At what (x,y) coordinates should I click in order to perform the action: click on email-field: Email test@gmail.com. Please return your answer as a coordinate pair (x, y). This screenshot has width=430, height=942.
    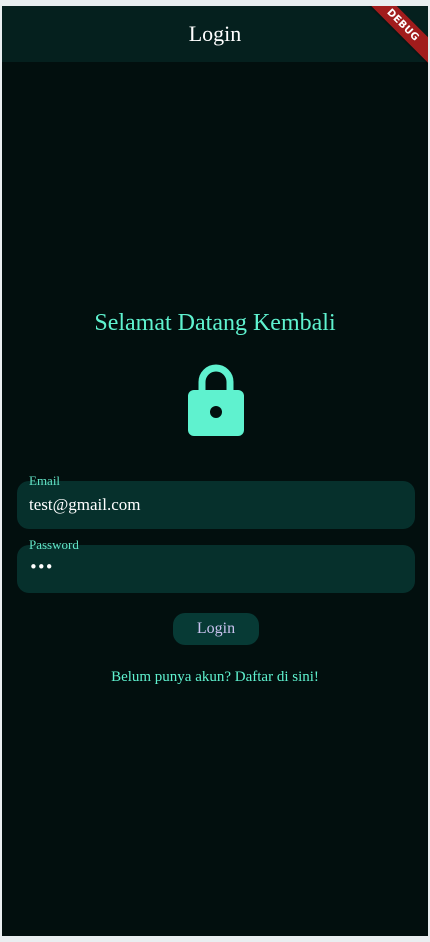
    Looking at the image, I should click on (216, 501).